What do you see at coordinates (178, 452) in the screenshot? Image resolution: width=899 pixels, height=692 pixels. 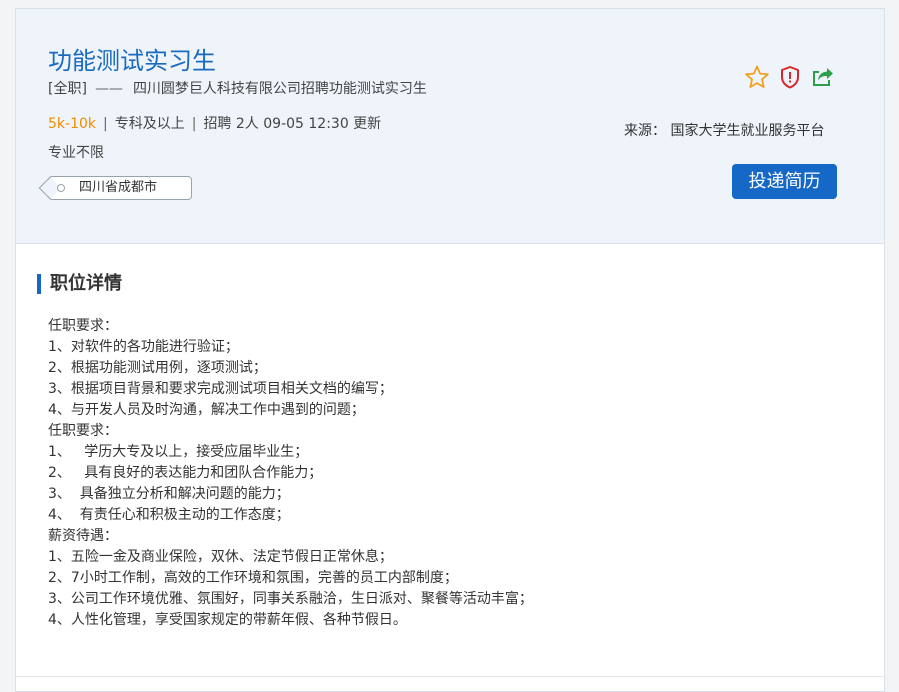 I see `description-line: 1、 学历大专及以上，接受应届毕业生；` at bounding box center [178, 452].